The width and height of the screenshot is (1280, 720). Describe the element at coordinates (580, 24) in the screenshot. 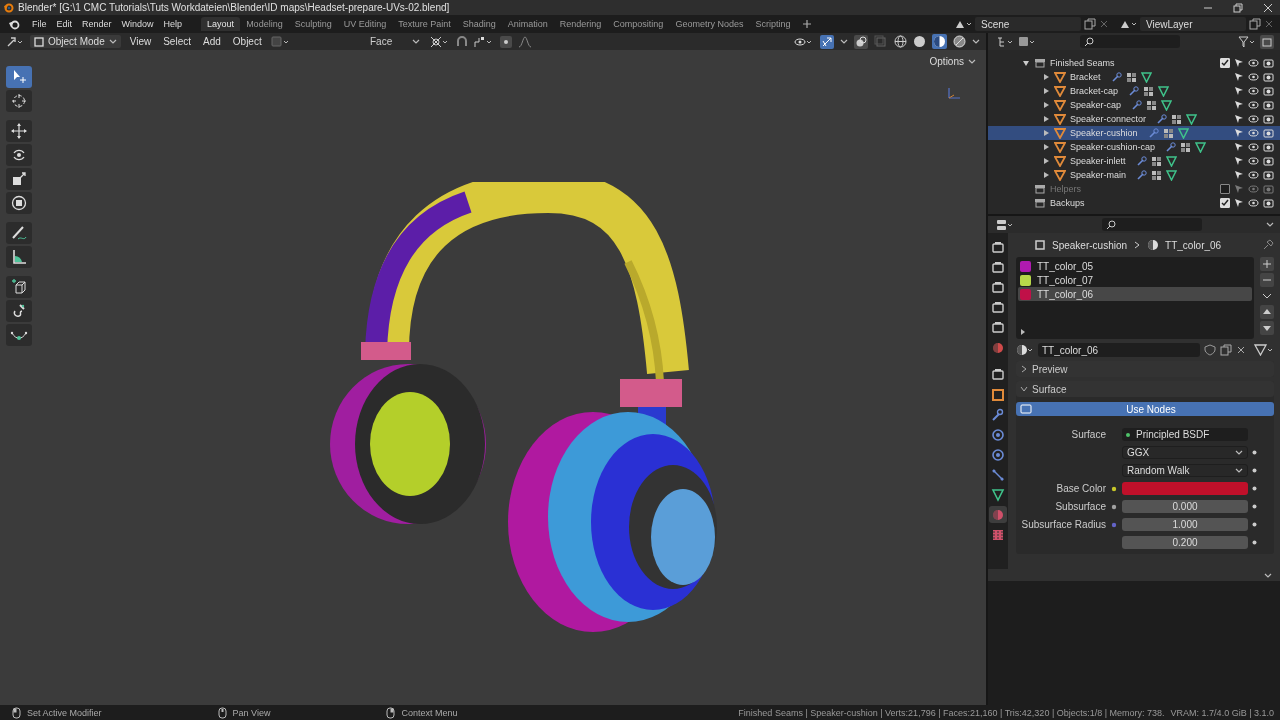

I see `workspace-tab: Rendering` at that location.